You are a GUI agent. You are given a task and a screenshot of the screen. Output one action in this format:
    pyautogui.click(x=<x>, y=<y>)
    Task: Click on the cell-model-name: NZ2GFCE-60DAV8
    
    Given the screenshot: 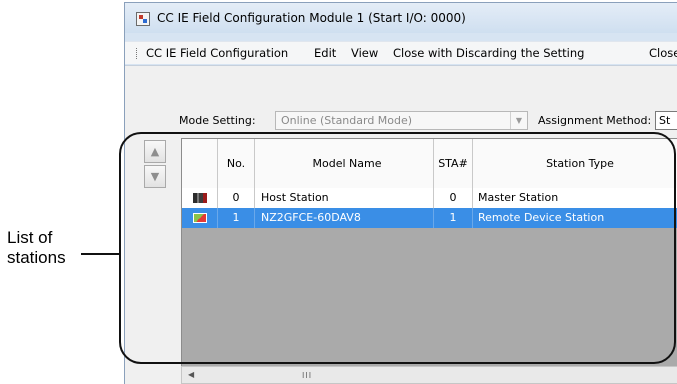 What is the action you would take?
    pyautogui.click(x=344, y=218)
    